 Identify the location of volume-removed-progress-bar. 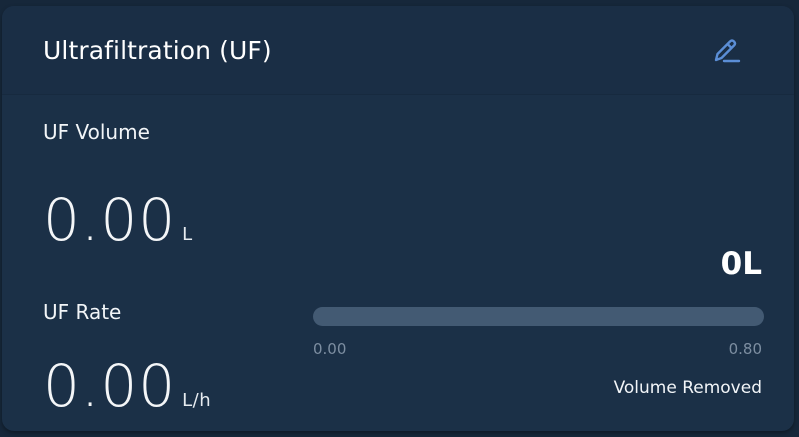
(538, 316).